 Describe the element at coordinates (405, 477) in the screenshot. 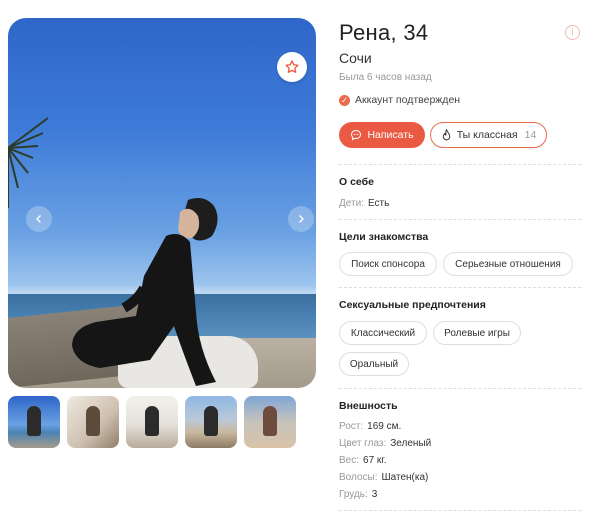

I see `row-value: Шатен(ка)` at that location.